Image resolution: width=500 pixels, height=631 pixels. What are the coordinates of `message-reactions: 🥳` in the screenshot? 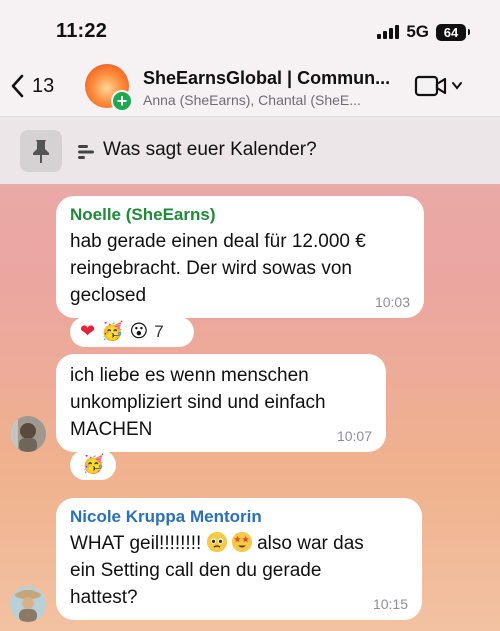 It's located at (93, 465).